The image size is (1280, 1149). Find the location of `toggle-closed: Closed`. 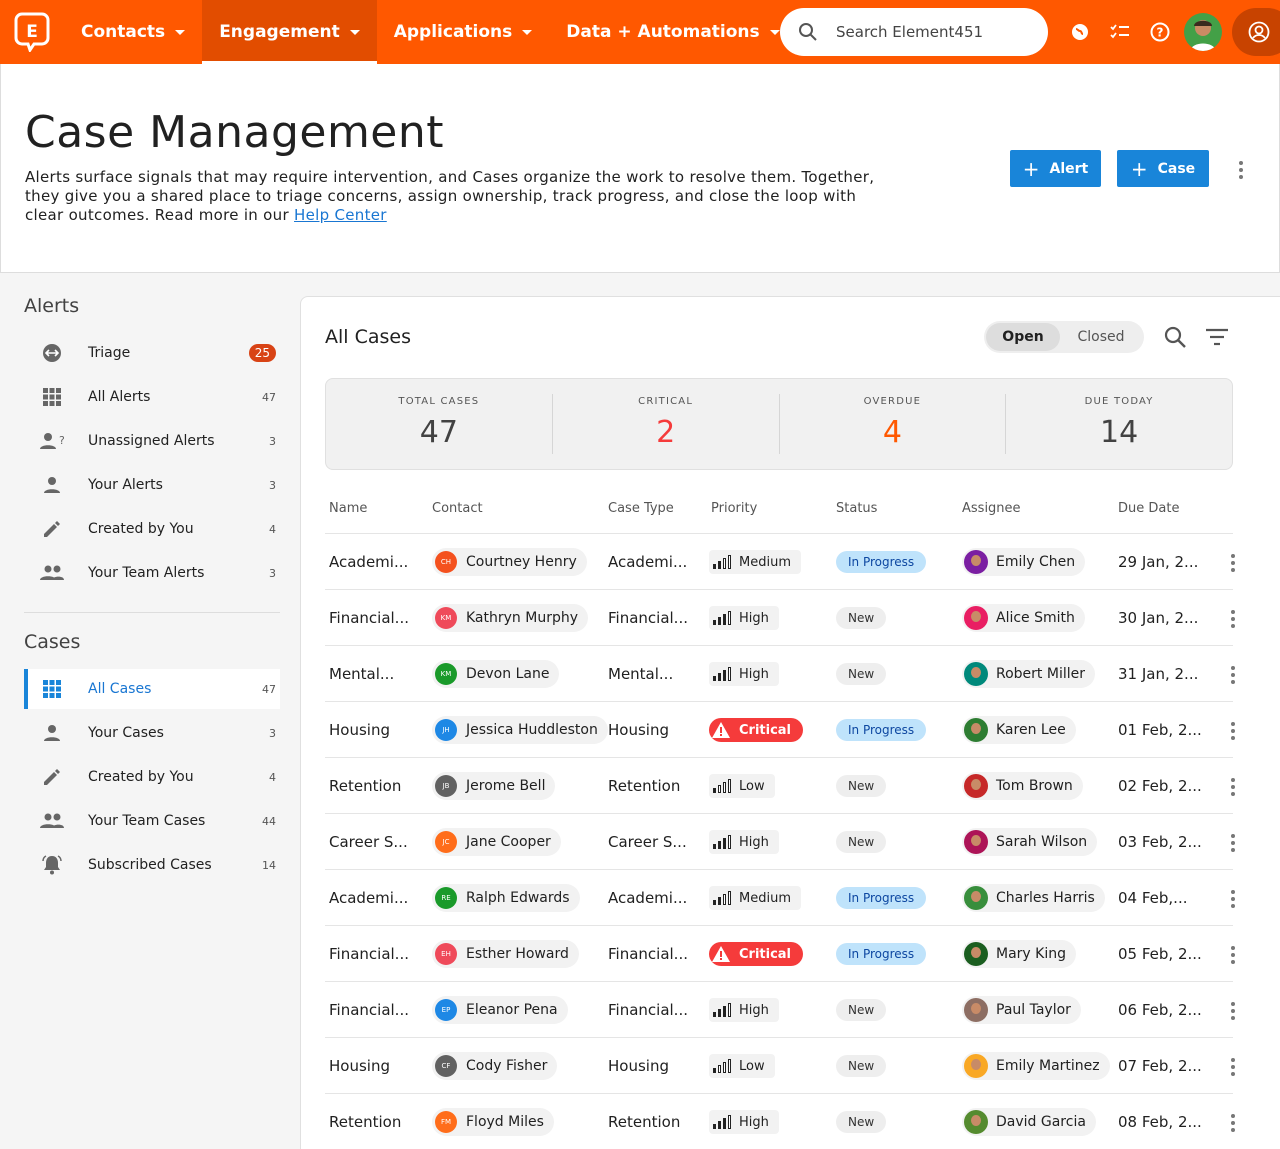

toggle-closed: Closed is located at coordinates (1101, 337).